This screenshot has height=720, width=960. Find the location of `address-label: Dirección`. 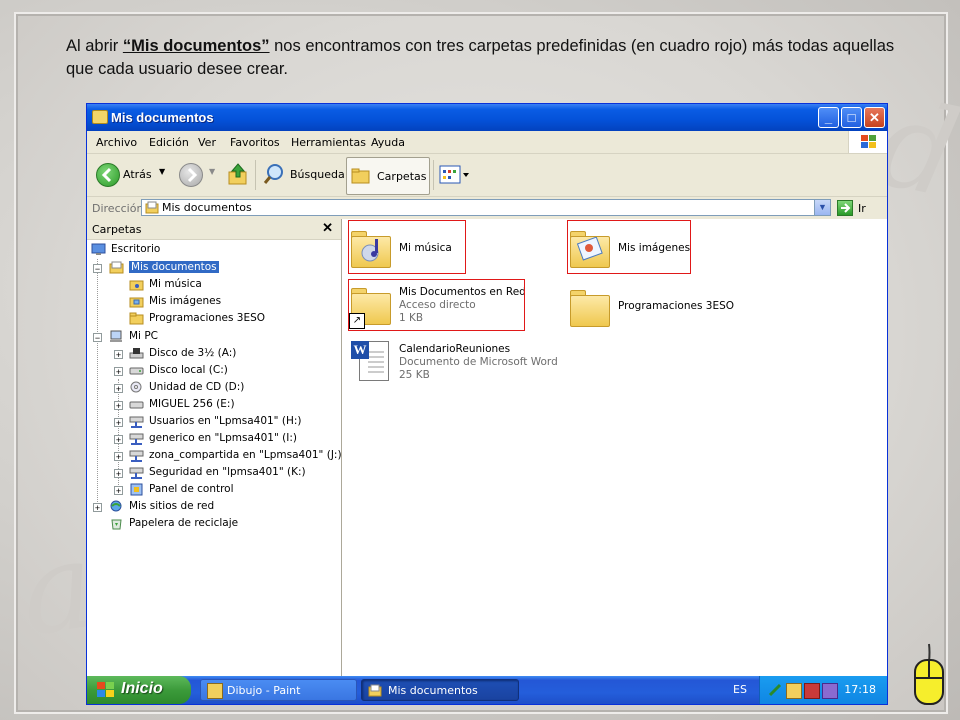

address-label: Dirección is located at coordinates (118, 208).